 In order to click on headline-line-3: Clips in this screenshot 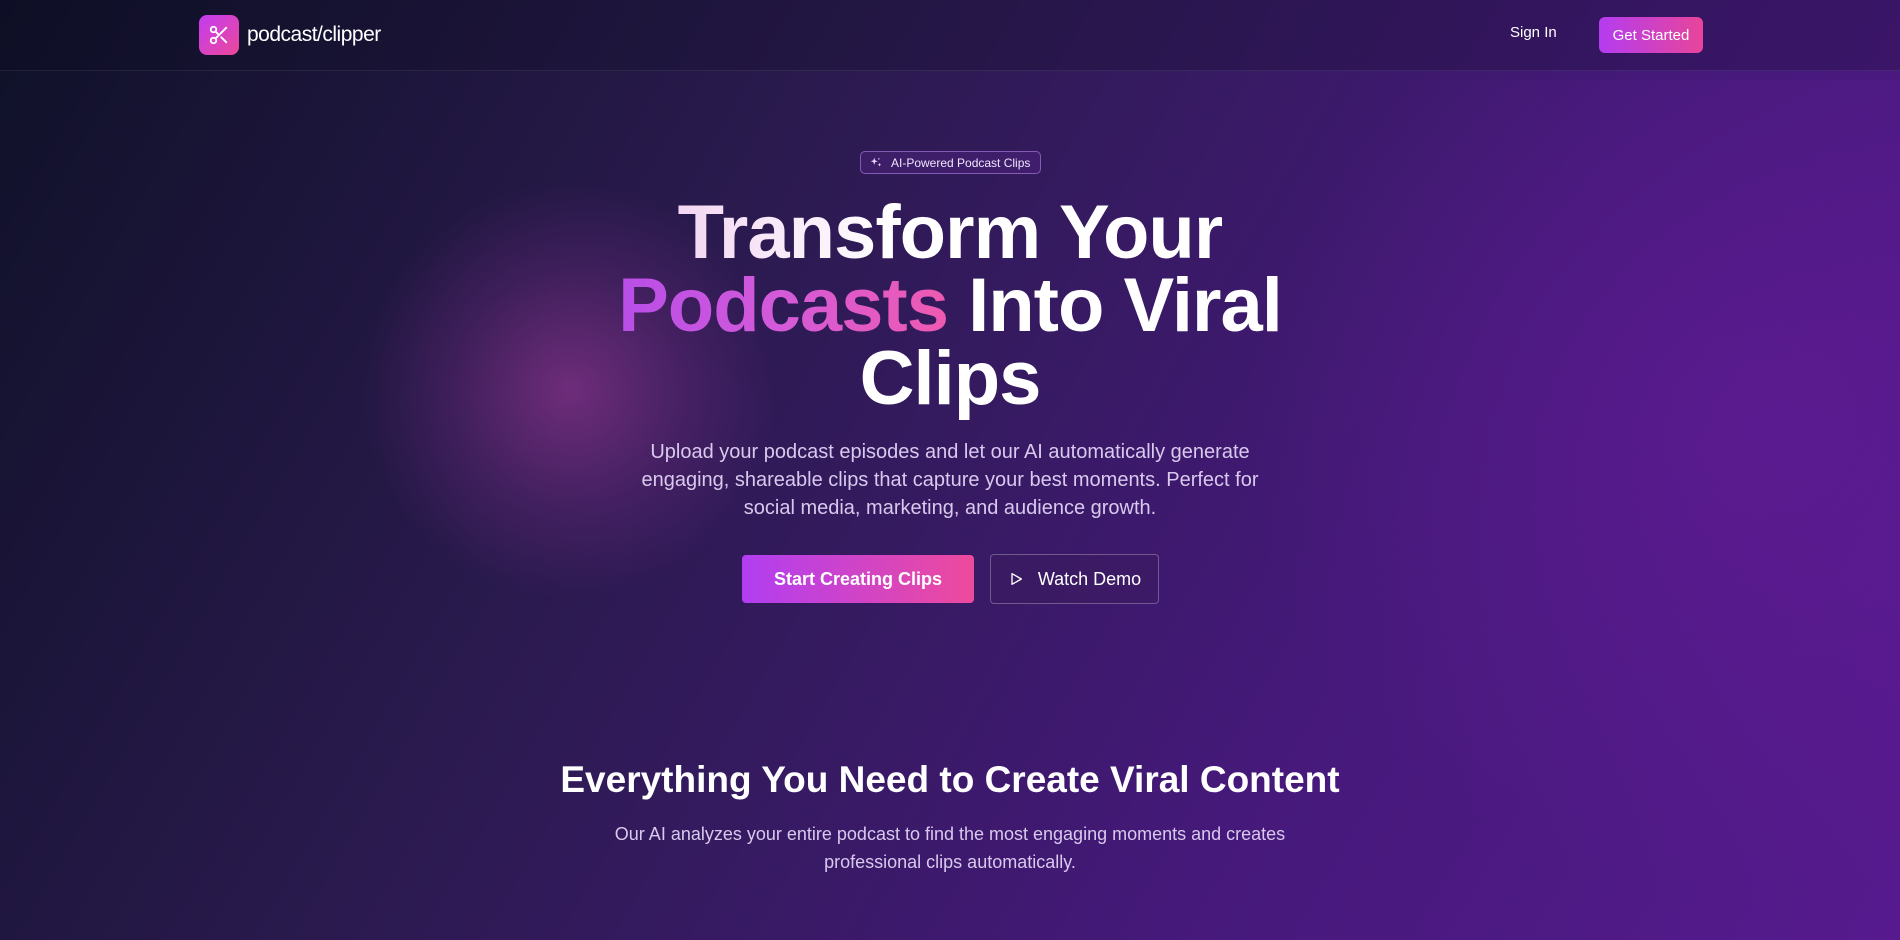, I will do `click(950, 378)`.